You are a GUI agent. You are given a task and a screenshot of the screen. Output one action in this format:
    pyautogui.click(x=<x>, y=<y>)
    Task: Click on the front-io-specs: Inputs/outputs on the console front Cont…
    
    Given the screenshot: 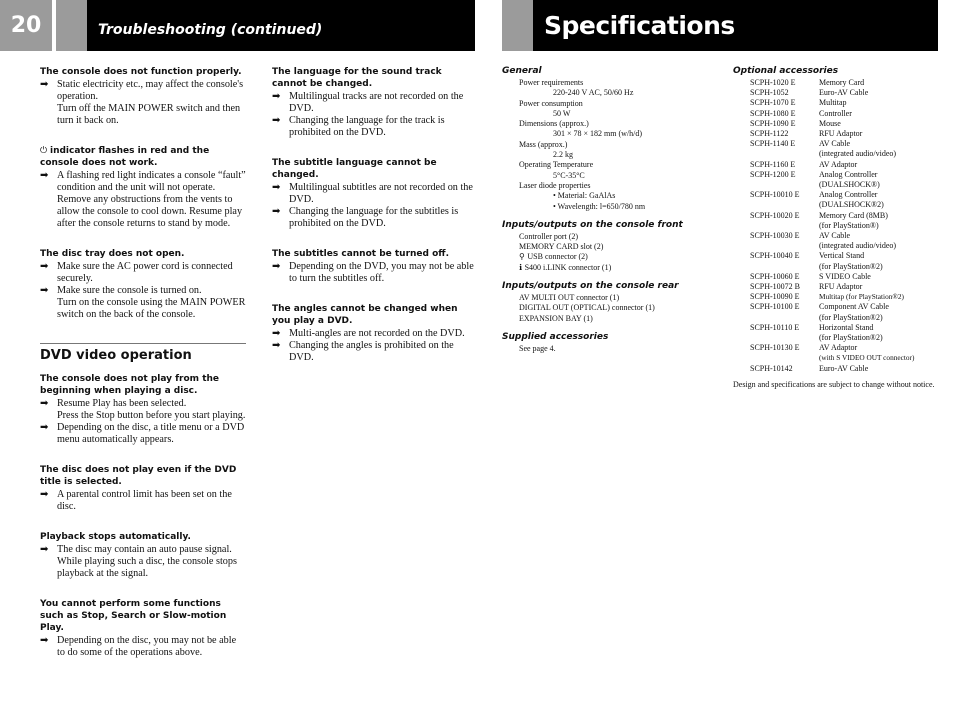 What is the action you would take?
    pyautogui.click(x=612, y=246)
    